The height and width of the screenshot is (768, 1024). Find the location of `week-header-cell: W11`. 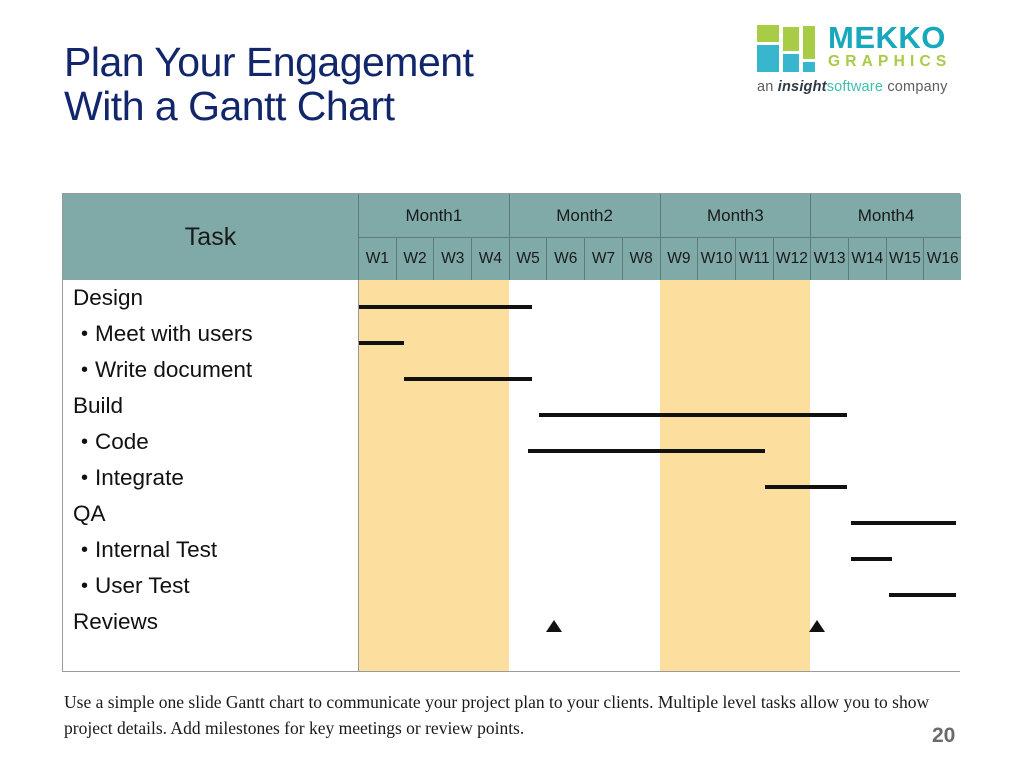

week-header-cell: W11 is located at coordinates (755, 259).